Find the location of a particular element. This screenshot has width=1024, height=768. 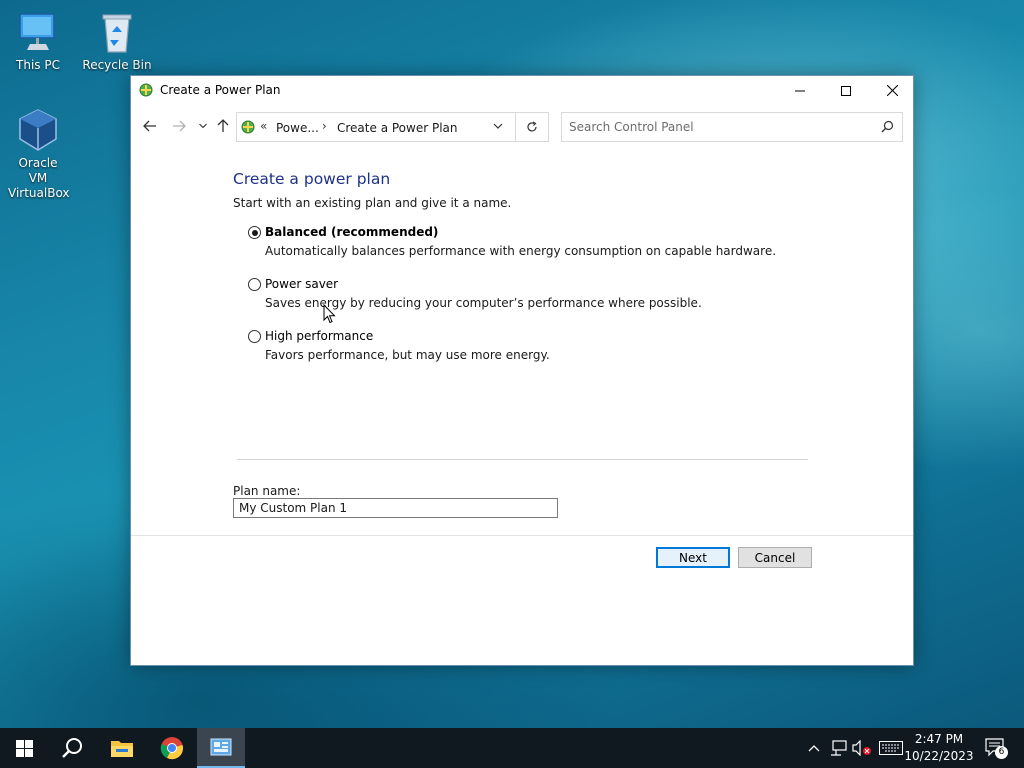

forward-arrow-icon is located at coordinates (179, 126).